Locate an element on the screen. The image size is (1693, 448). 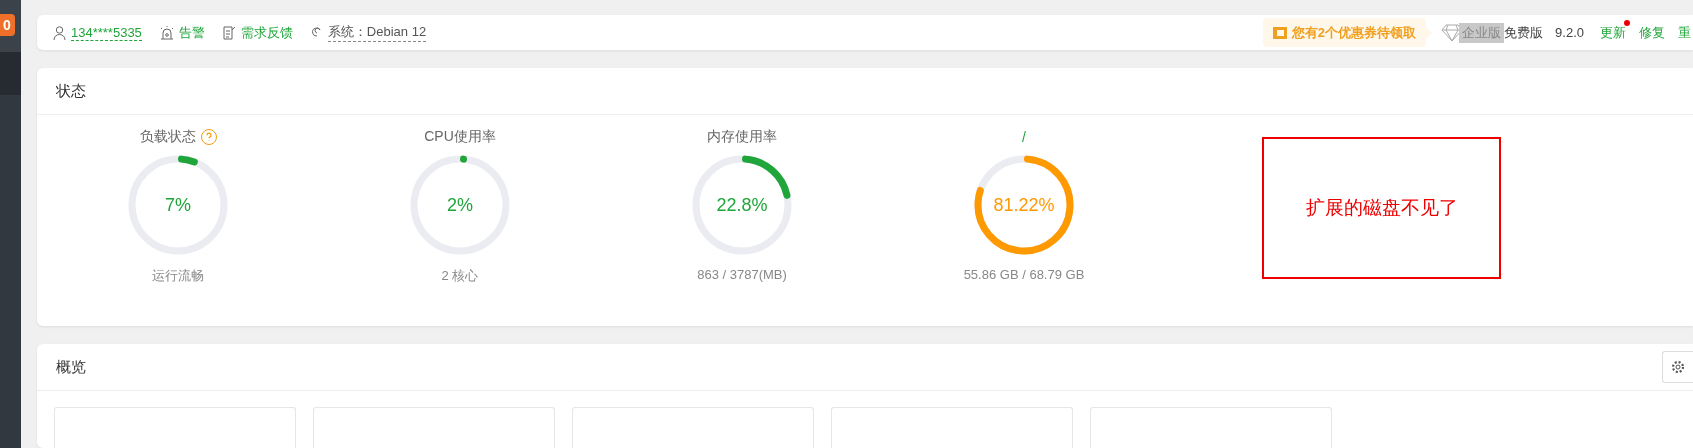
gauge-title: / is located at coordinates (1024, 137).